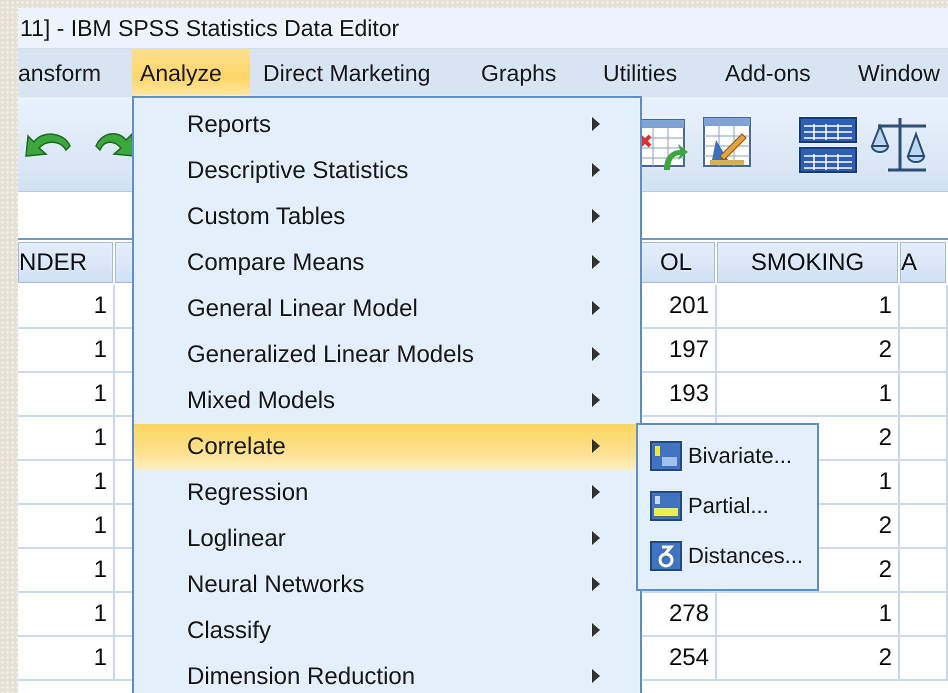 This screenshot has height=693, width=948. What do you see at coordinates (191, 73) in the screenshot?
I see `menu-item: Analyze` at bounding box center [191, 73].